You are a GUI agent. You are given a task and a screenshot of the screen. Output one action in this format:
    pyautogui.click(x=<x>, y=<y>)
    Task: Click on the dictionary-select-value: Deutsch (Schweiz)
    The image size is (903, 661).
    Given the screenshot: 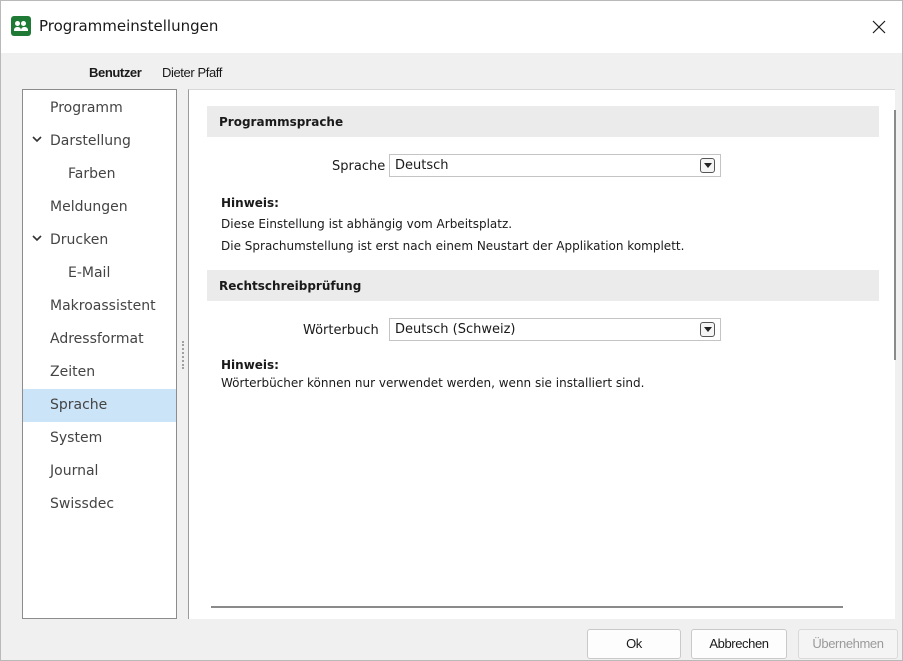 What is the action you would take?
    pyautogui.click(x=455, y=329)
    